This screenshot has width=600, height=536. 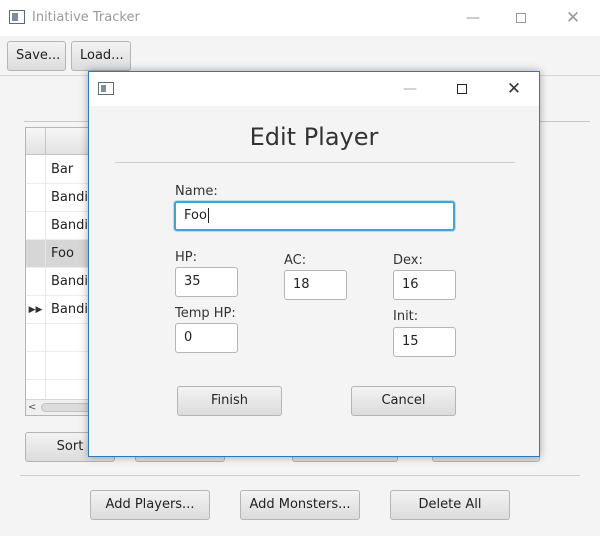 What do you see at coordinates (186, 257) in the screenshot?
I see `hp-label: HP:` at bounding box center [186, 257].